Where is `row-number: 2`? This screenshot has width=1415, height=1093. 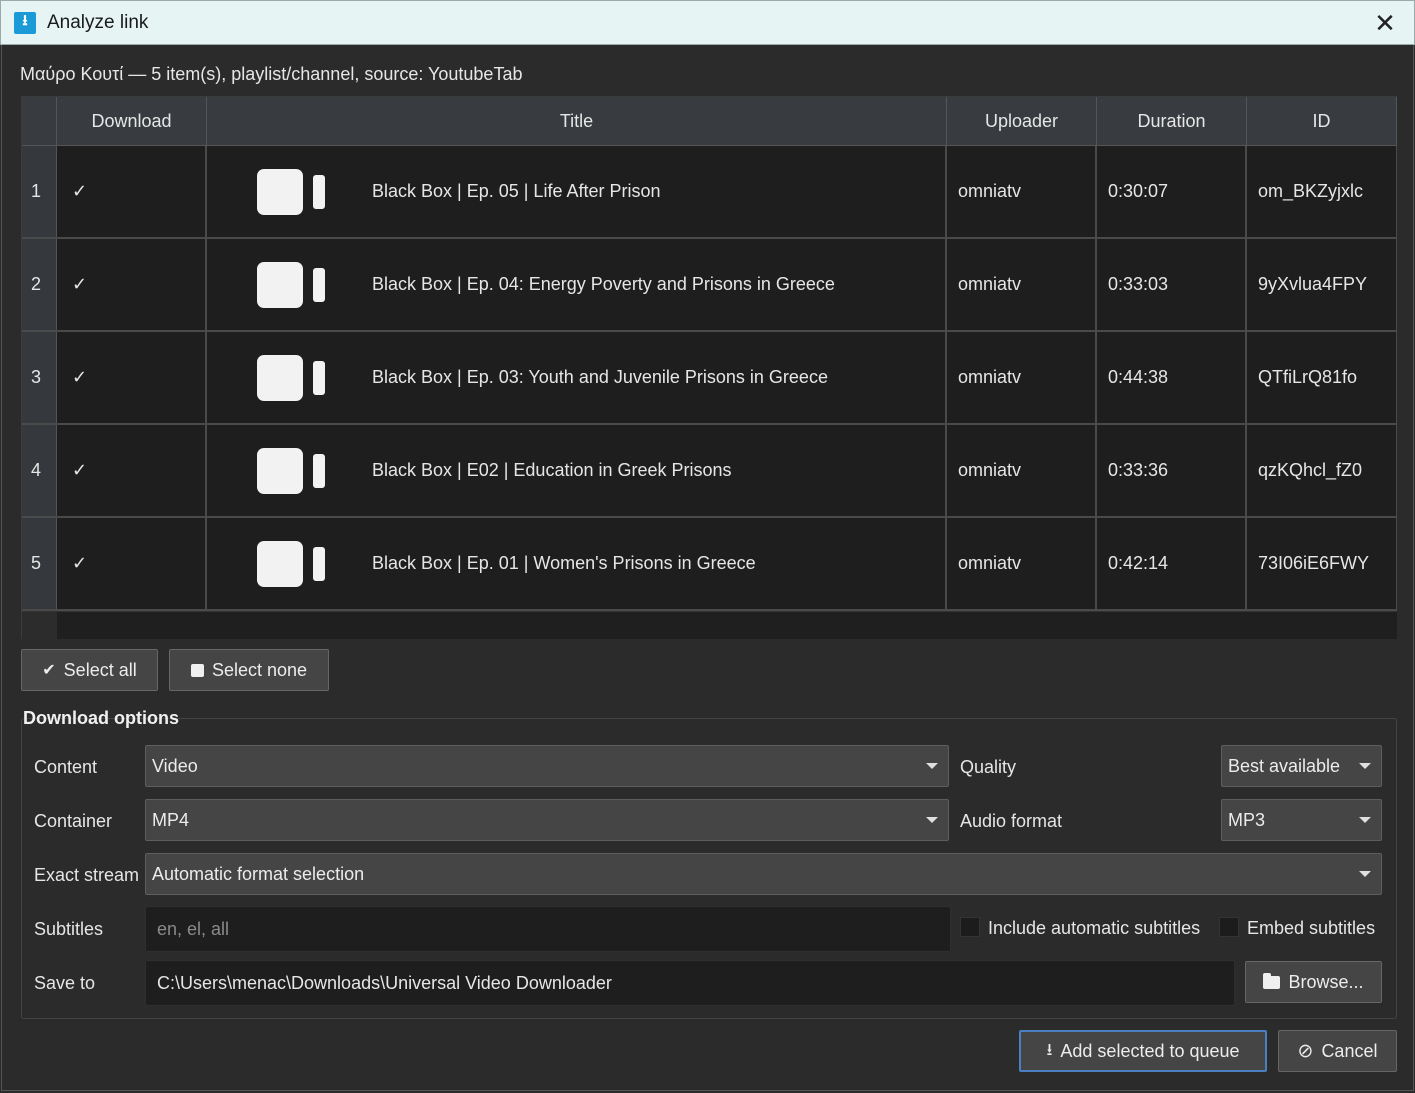 row-number: 2 is located at coordinates (39, 284).